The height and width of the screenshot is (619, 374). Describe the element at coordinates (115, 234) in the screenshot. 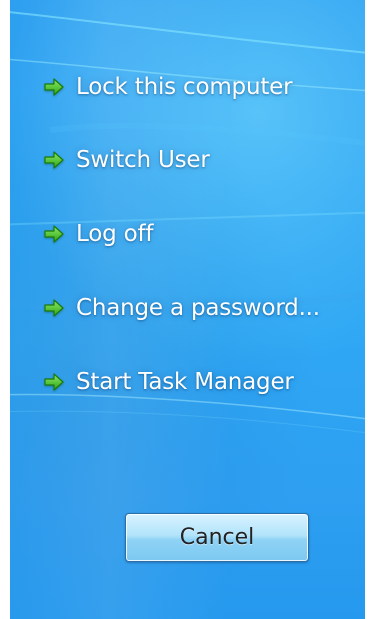

I see `log-off-label: Log off` at that location.